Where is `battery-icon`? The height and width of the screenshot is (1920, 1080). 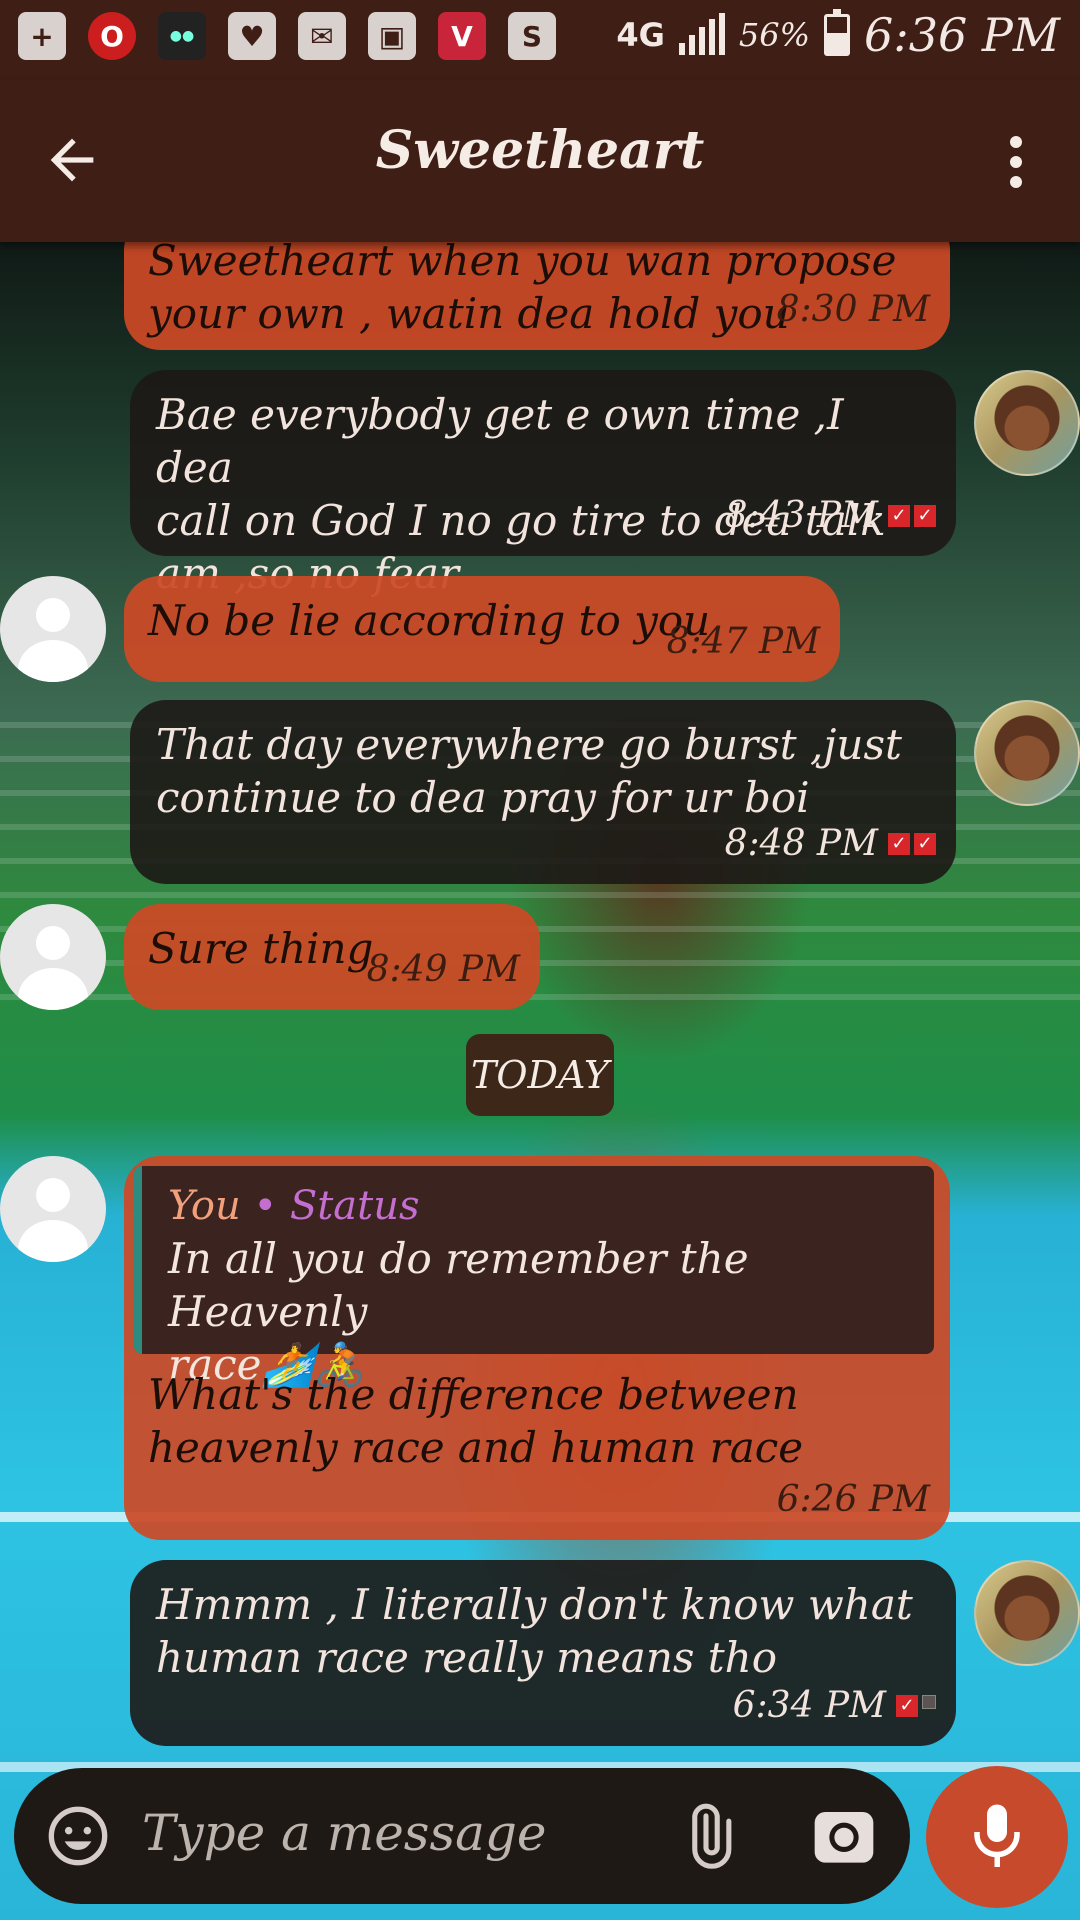
battery-icon is located at coordinates (837, 32).